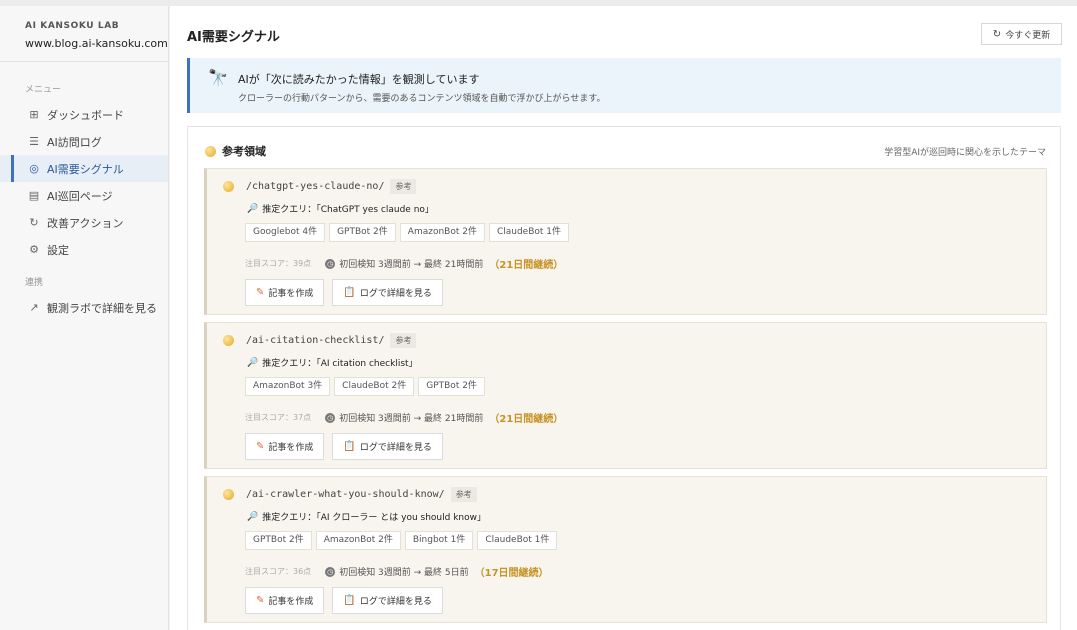  What do you see at coordinates (34, 249) in the screenshot?
I see `gear-icon: ⚙` at bounding box center [34, 249].